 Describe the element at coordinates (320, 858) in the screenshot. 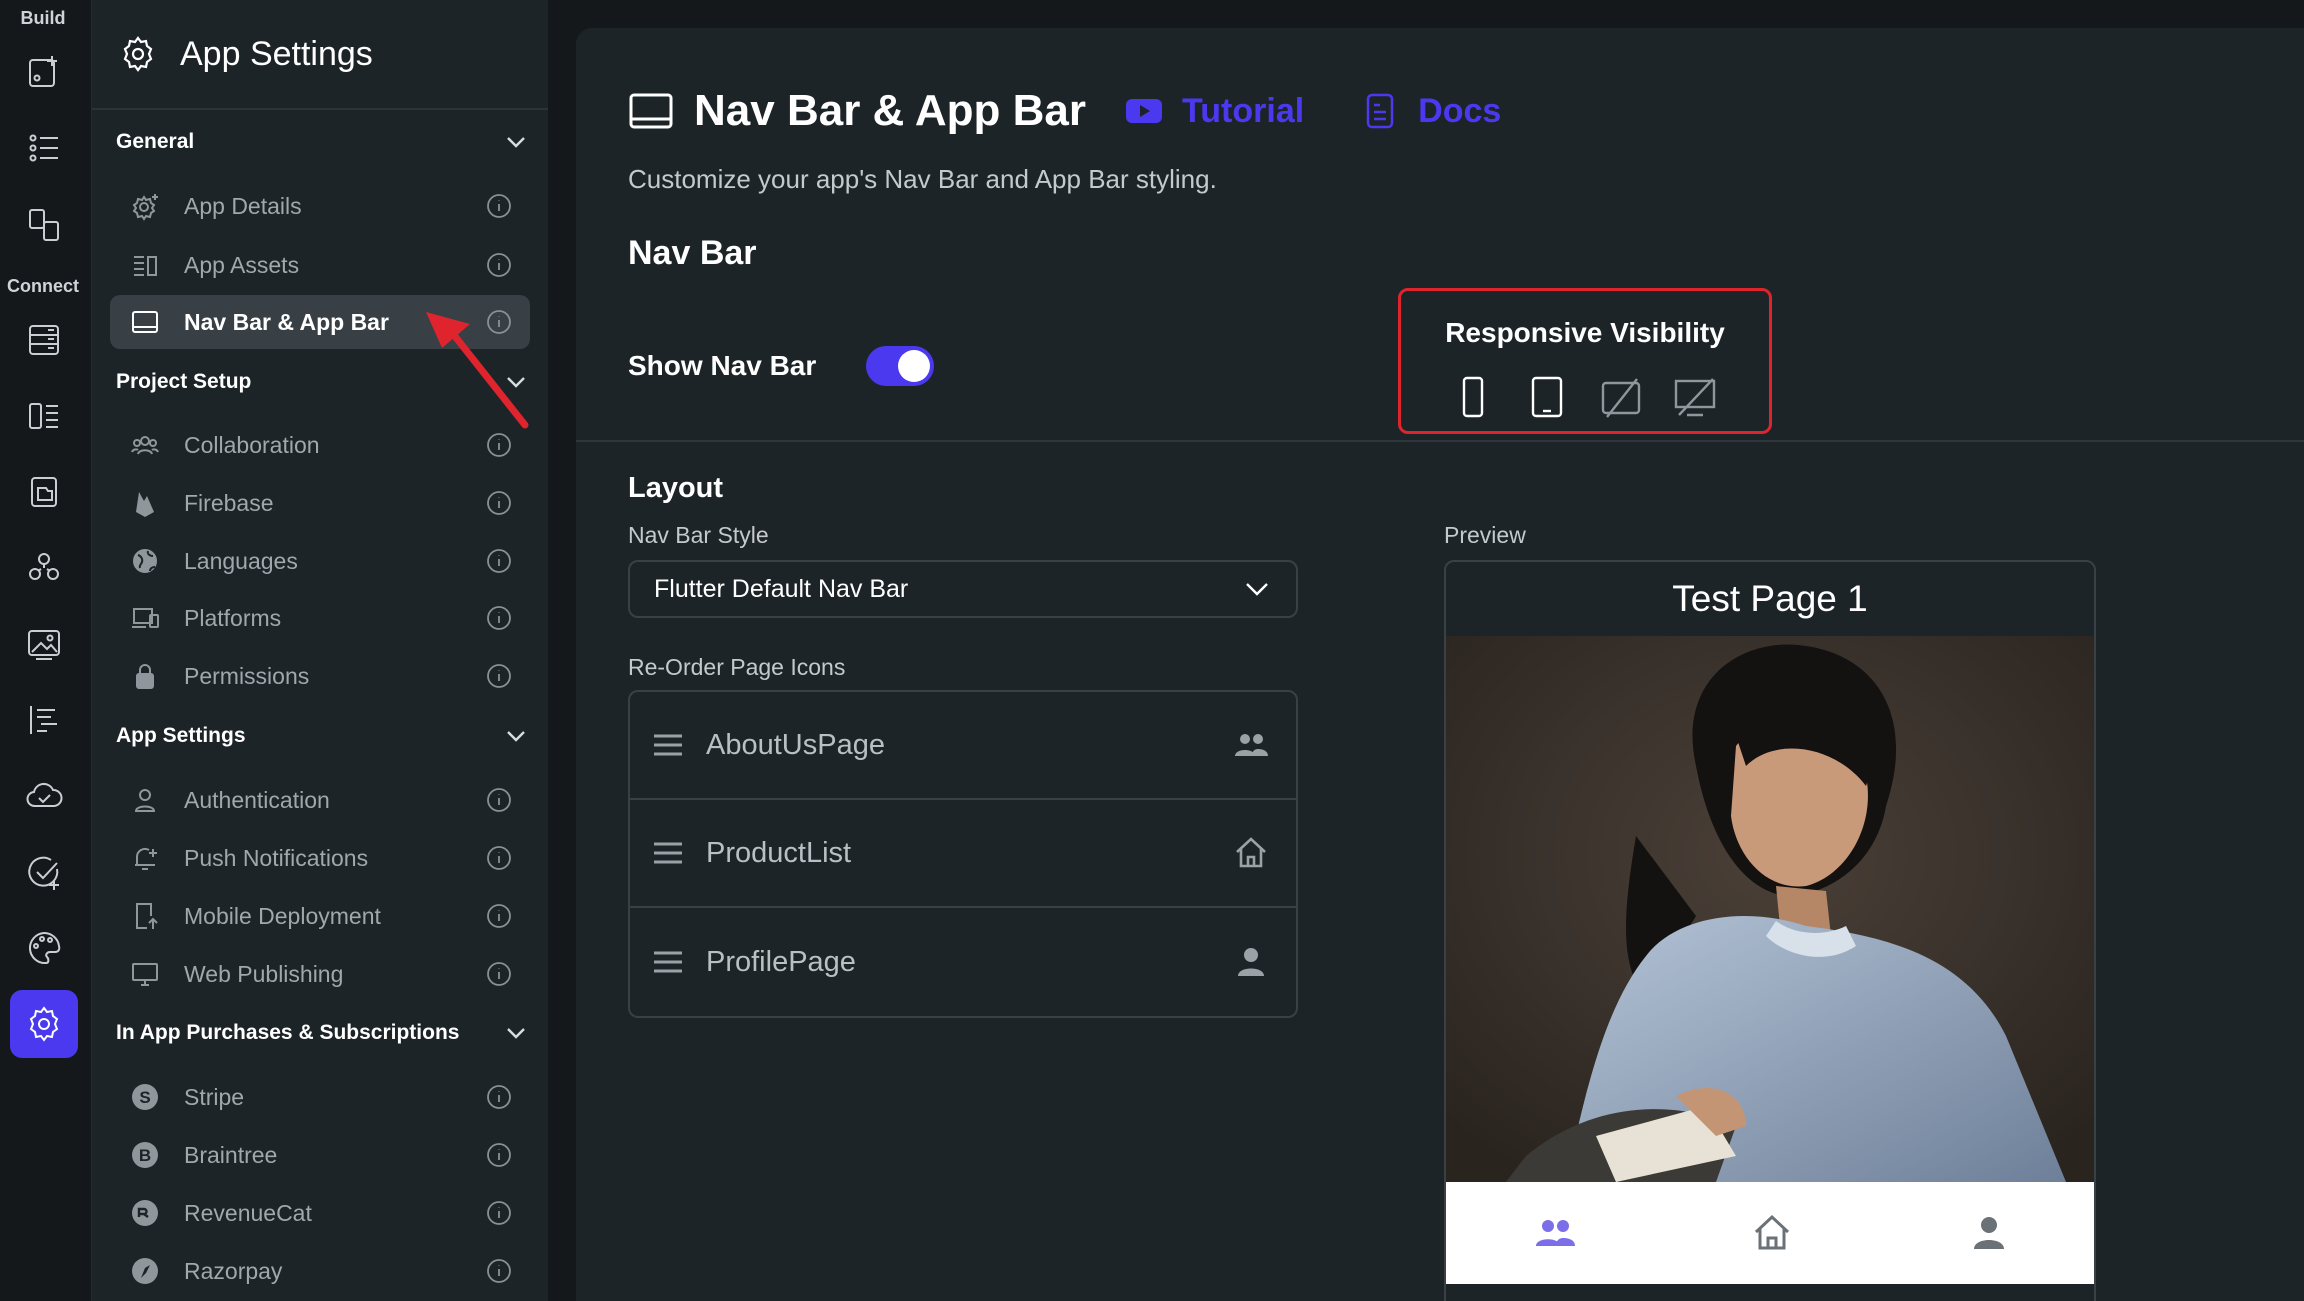

I see `sidebar-item-push-notifications: Push Notifications` at that location.